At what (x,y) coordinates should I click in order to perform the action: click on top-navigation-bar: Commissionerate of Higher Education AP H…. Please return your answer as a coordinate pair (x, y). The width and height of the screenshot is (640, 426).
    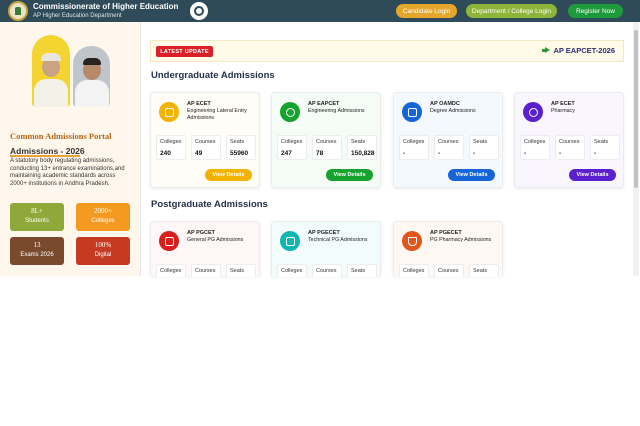
    Looking at the image, I should click on (320, 11).